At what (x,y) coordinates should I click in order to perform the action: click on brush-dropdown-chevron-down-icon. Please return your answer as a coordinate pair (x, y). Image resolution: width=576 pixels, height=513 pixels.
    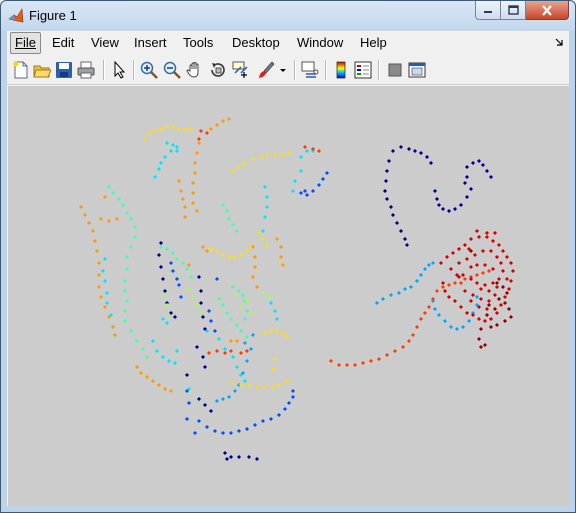
    Looking at the image, I should click on (283, 70).